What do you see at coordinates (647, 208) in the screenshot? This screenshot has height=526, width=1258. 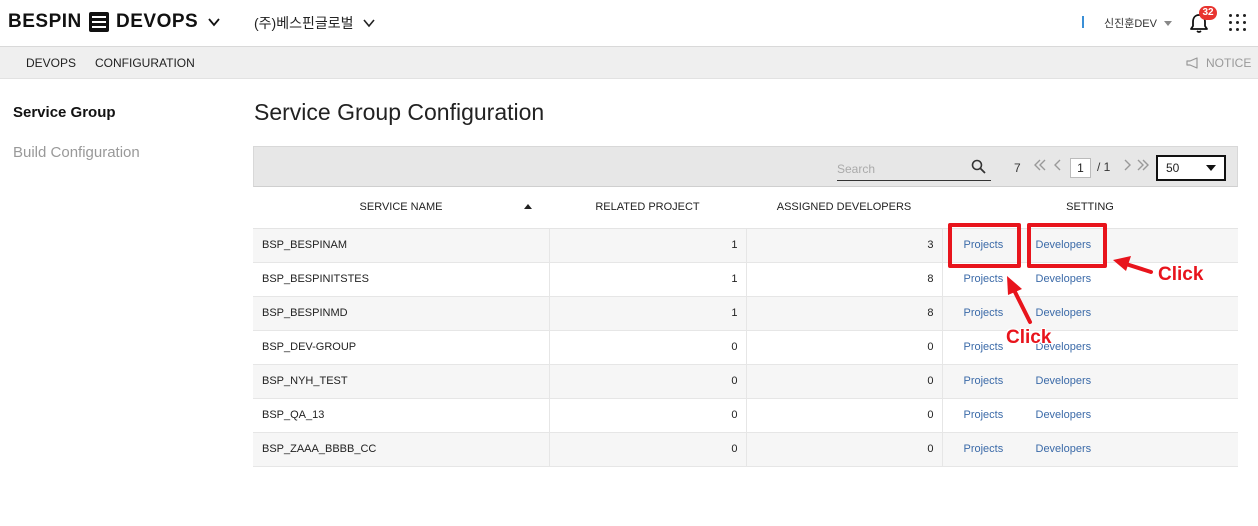 I see `column-header-related-project: RELATED PROJECT` at bounding box center [647, 208].